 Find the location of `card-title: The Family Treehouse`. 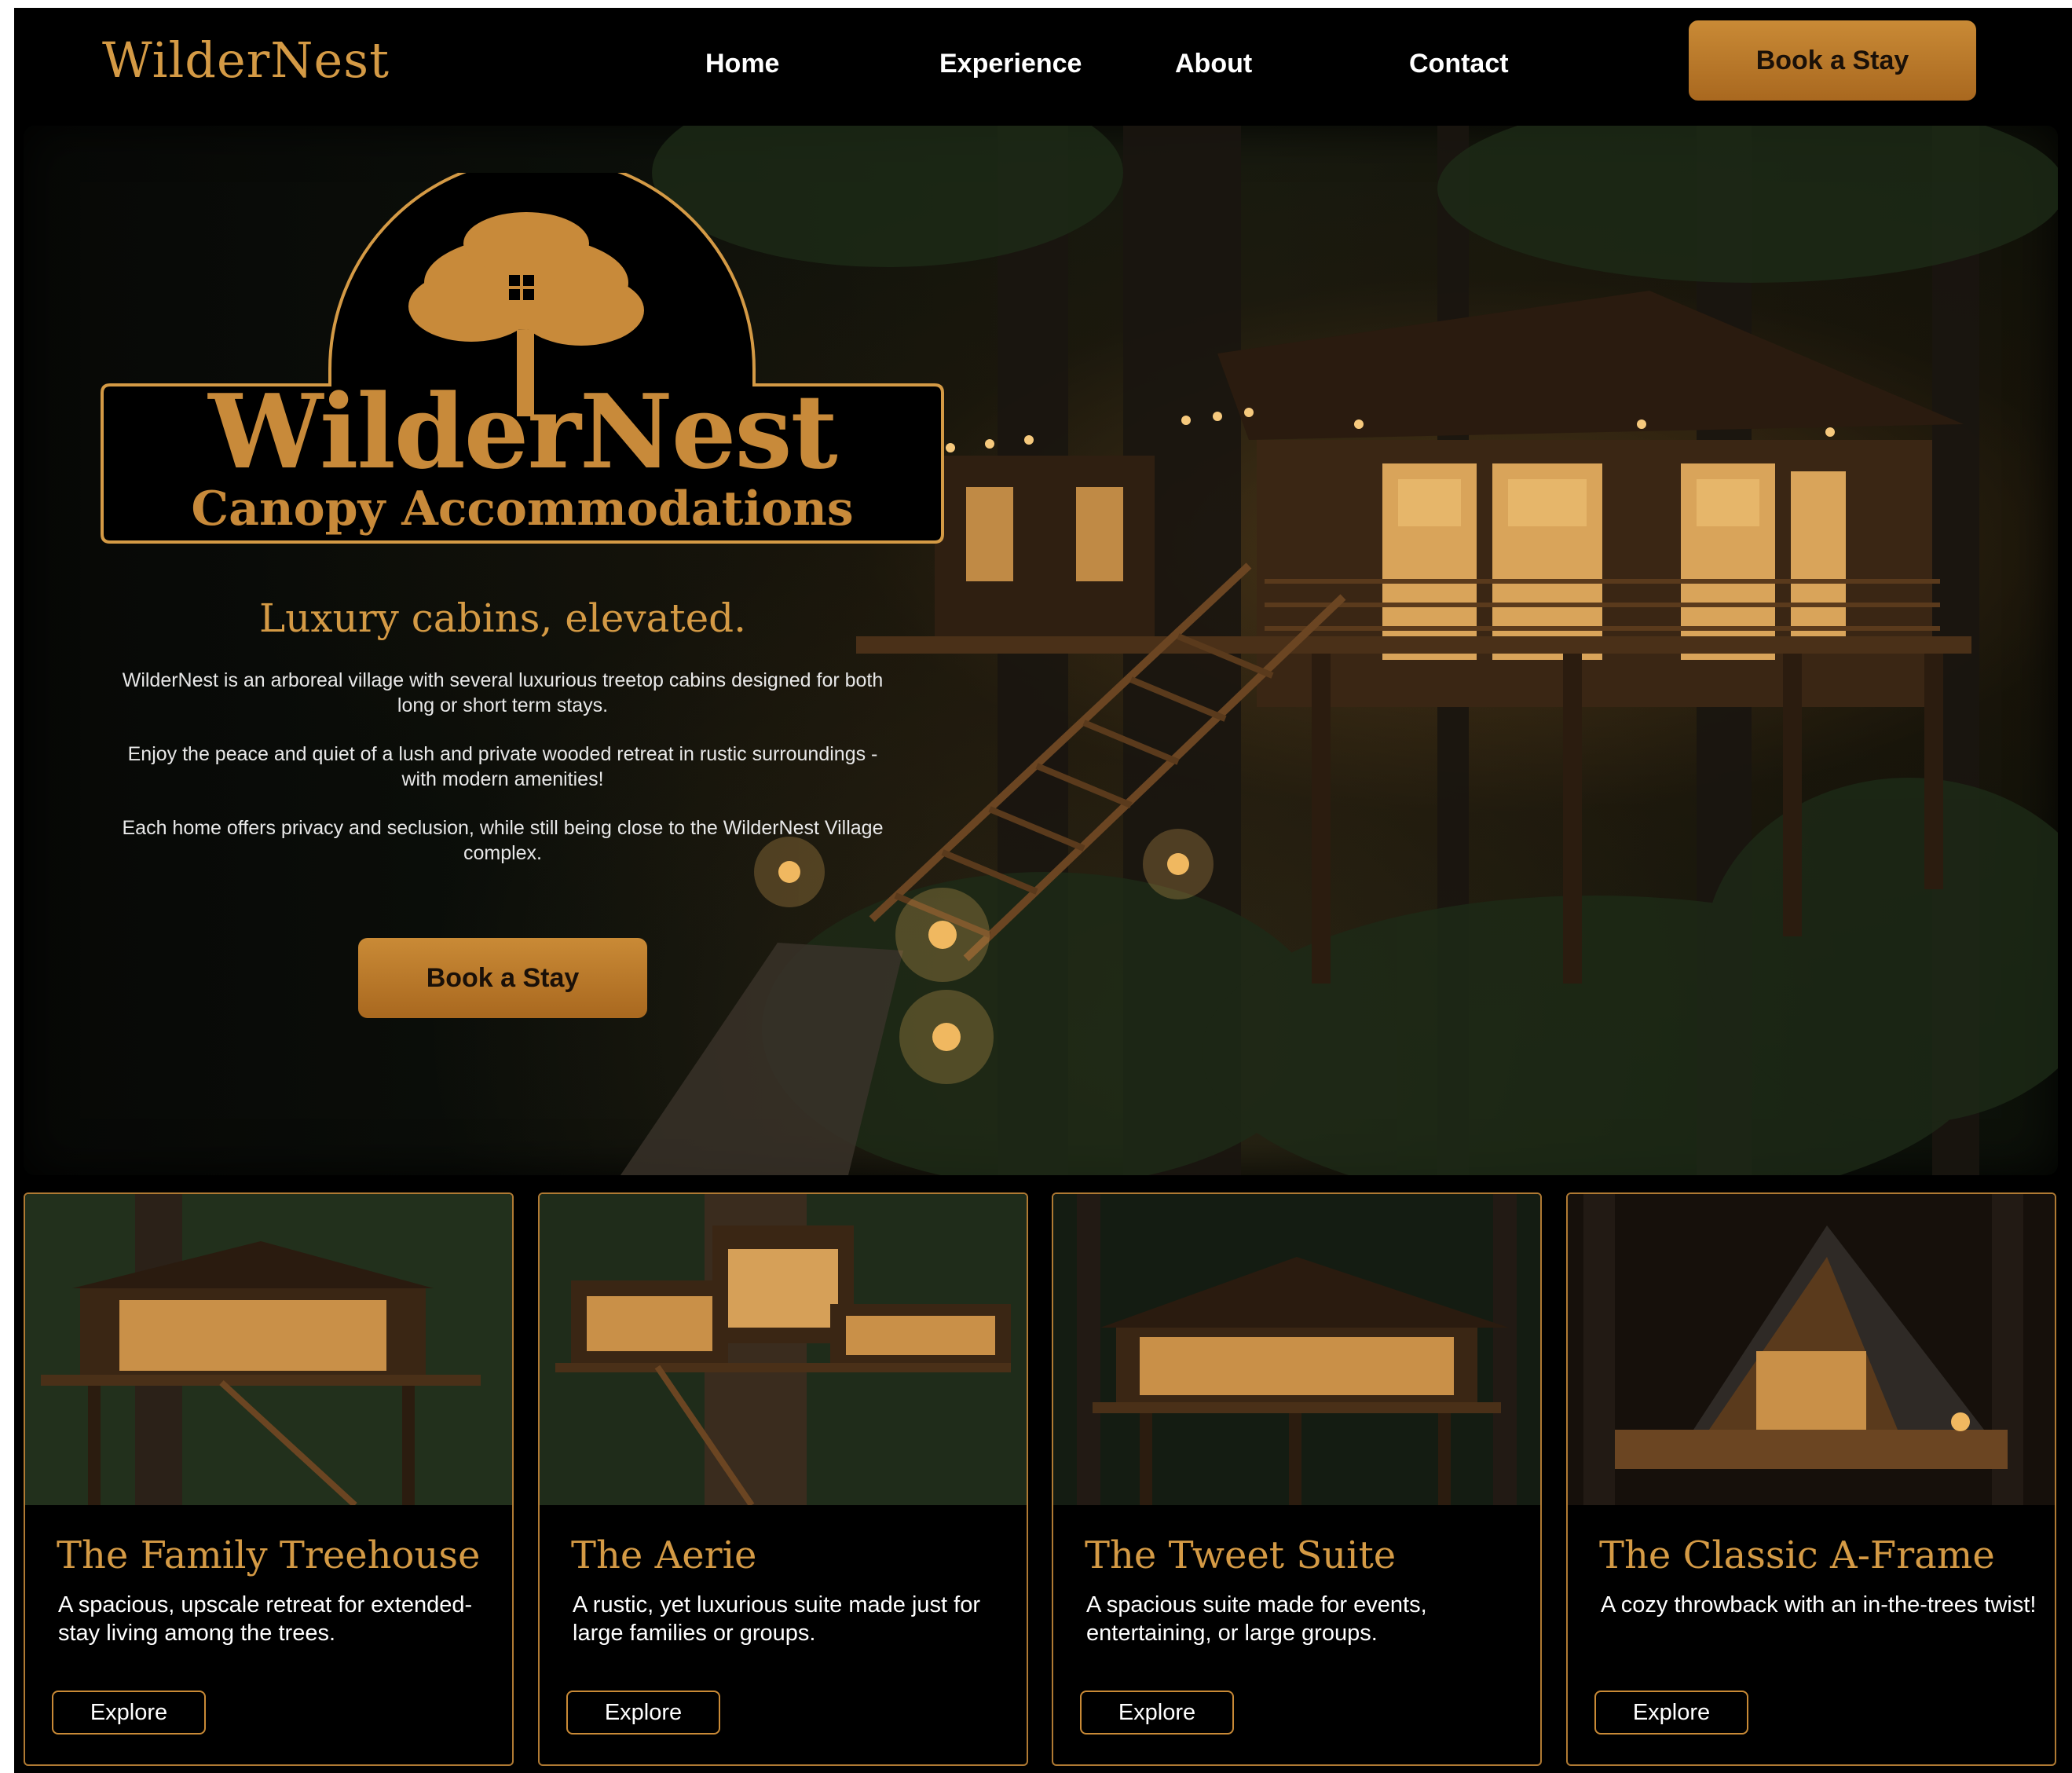

card-title: The Family Treehouse is located at coordinates (269, 1555).